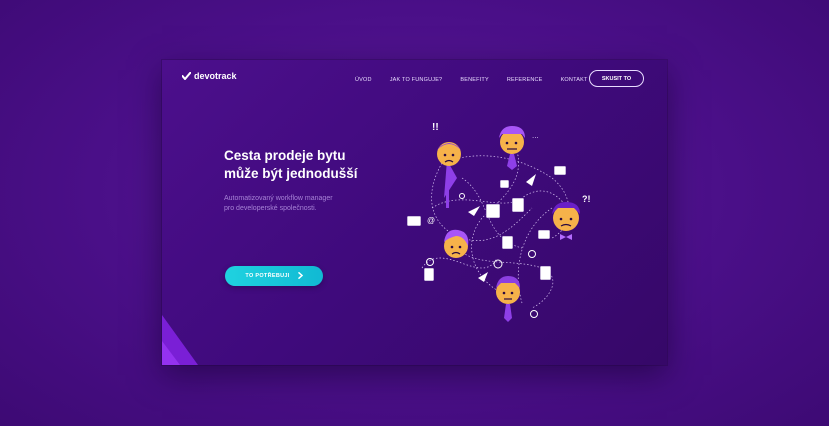  I want to click on exclaim-text-2: ?!, so click(586, 199).